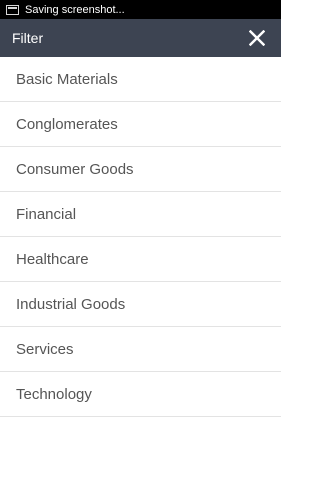  What do you see at coordinates (12, 9) in the screenshot?
I see `screenshot-icon` at bounding box center [12, 9].